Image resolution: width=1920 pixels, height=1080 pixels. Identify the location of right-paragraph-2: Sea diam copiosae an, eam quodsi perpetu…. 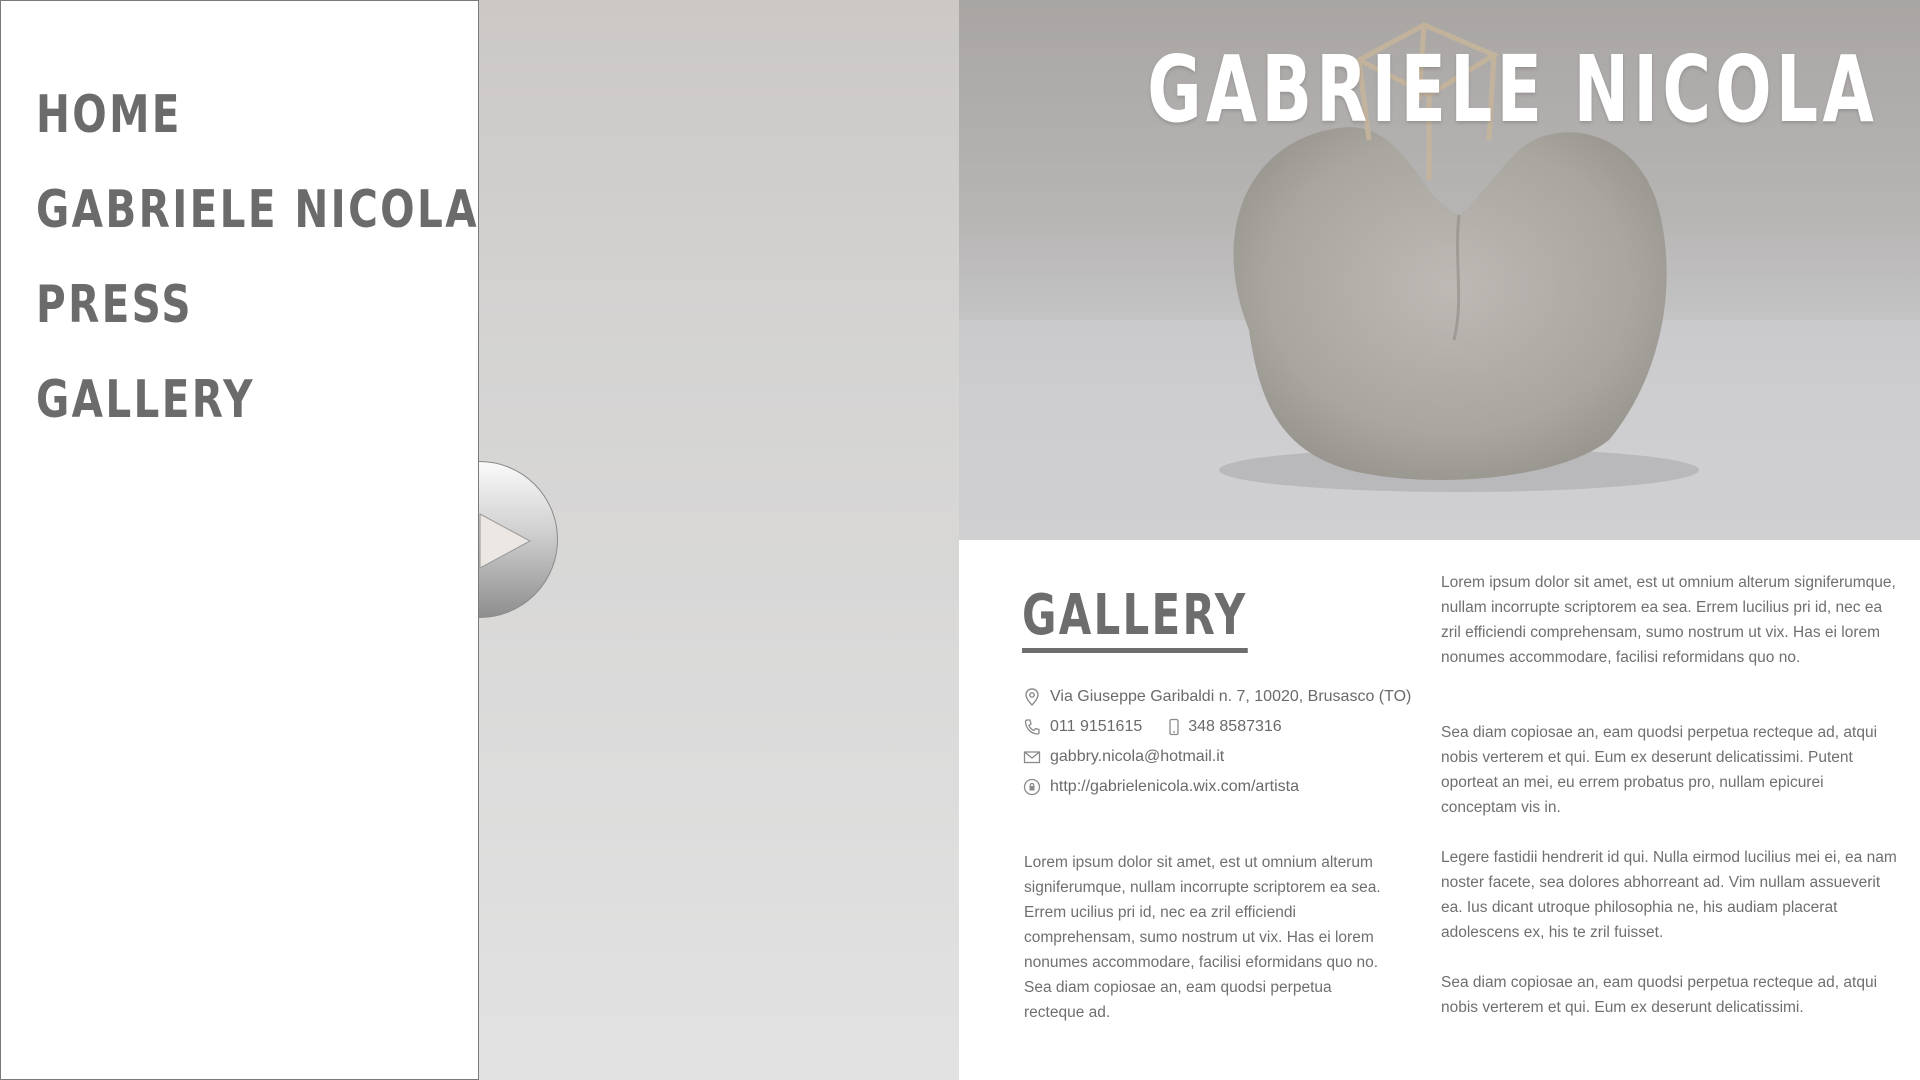
(1659, 770).